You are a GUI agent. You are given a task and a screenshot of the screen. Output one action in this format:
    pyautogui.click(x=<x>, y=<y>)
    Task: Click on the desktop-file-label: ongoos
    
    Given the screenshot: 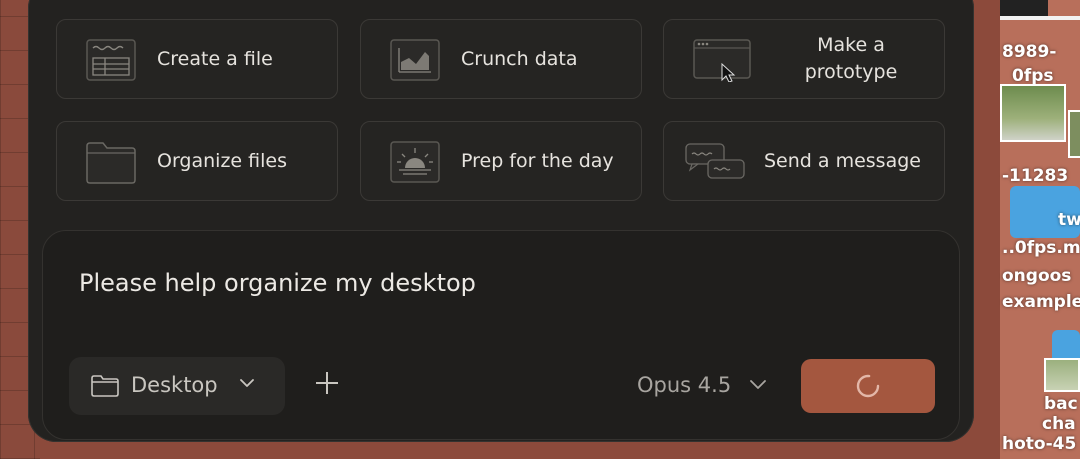 What is the action you would take?
    pyautogui.click(x=1036, y=276)
    